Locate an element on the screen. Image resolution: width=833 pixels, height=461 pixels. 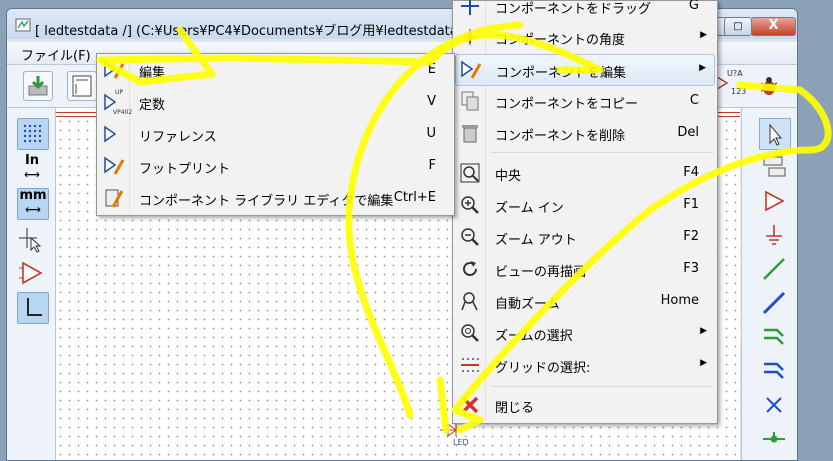
menu-item-shortcut: F2 is located at coordinates (691, 236).